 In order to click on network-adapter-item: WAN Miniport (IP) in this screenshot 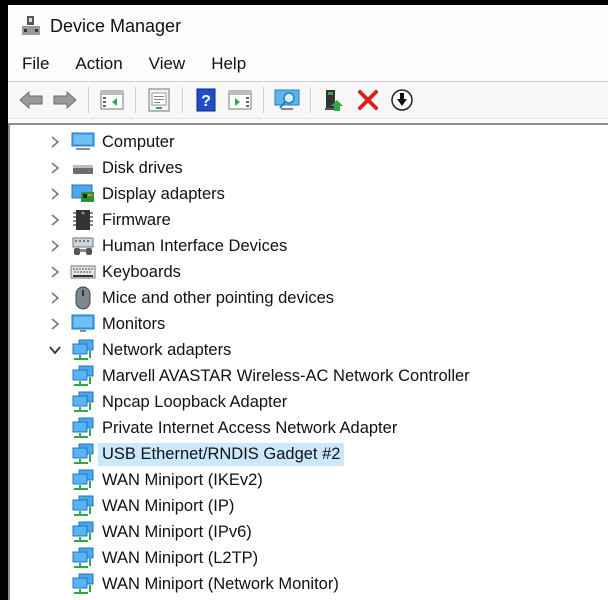, I will do `click(309, 506)`.